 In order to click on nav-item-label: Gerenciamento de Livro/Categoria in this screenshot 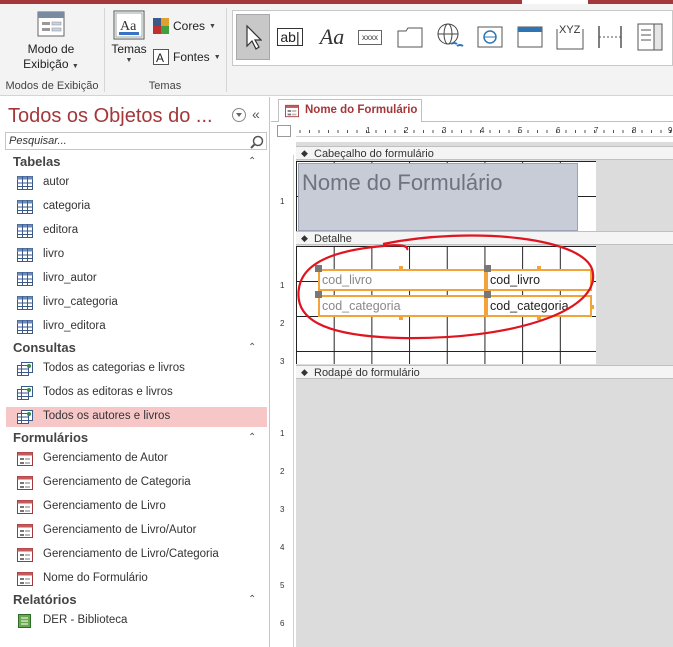, I will do `click(131, 554)`.